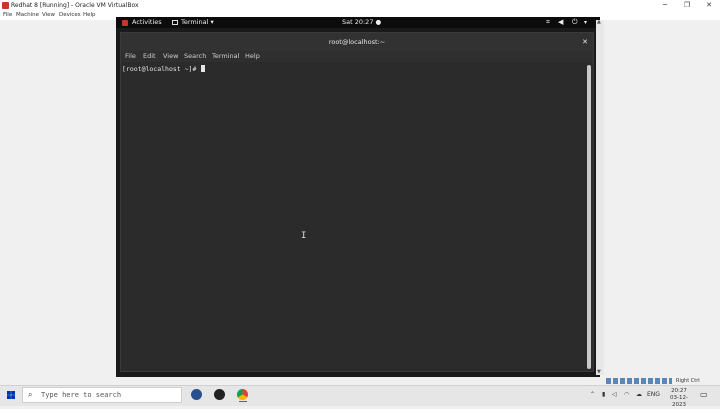  Describe the element at coordinates (81, 395) in the screenshot. I see `search-placeholder: Type here to search` at that location.